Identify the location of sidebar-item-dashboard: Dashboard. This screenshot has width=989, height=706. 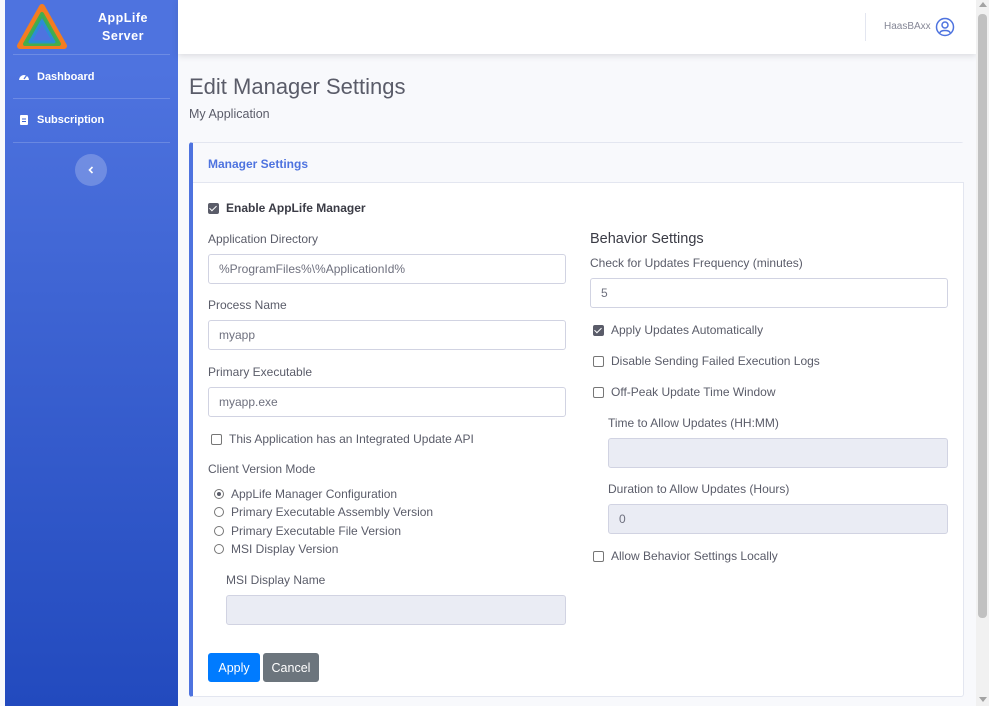
(56, 77).